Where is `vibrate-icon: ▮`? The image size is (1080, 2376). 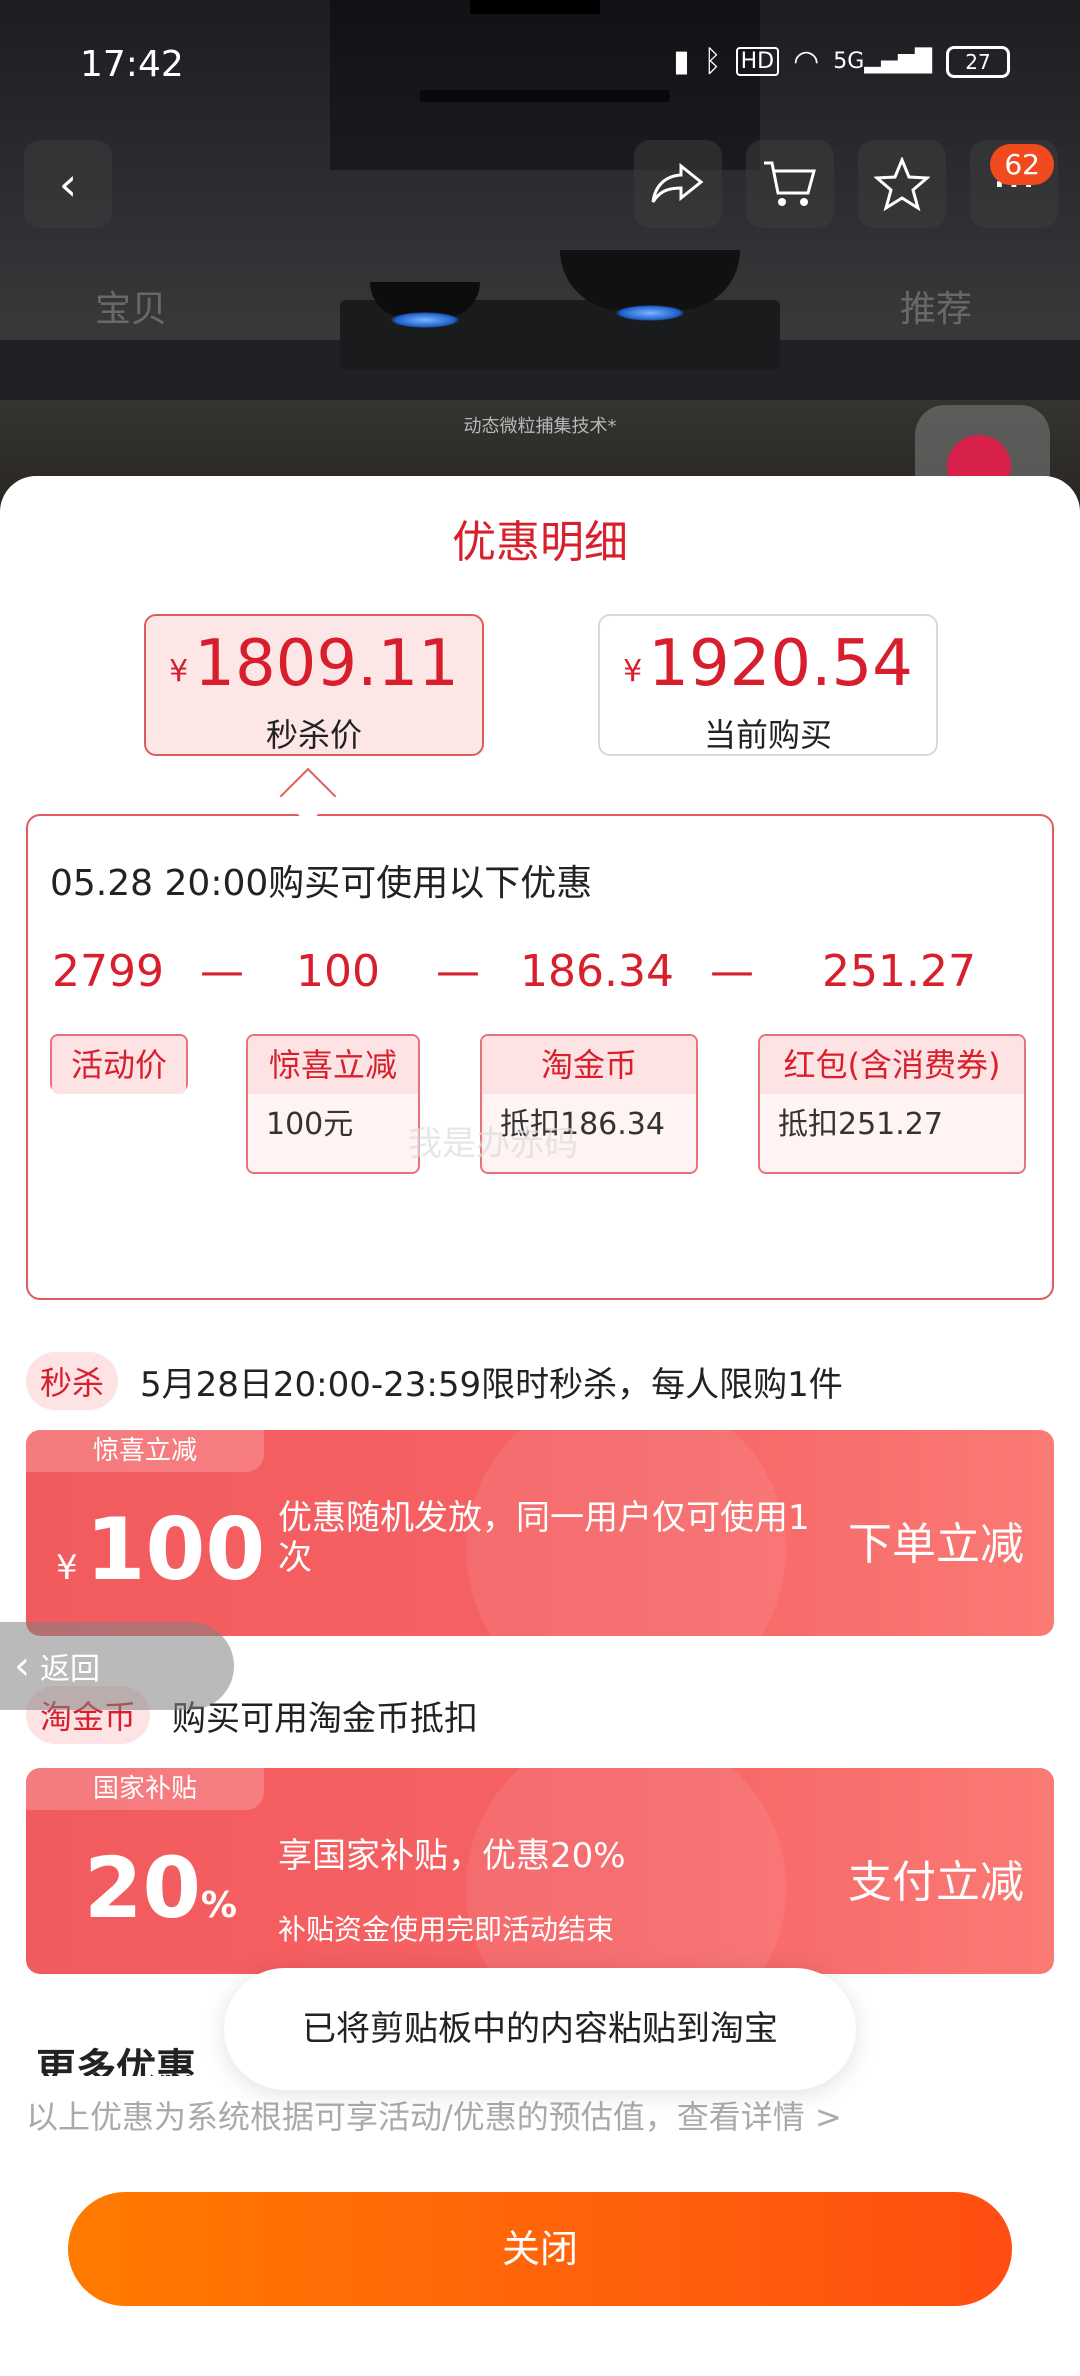 vibrate-icon: ▮ is located at coordinates (681, 61).